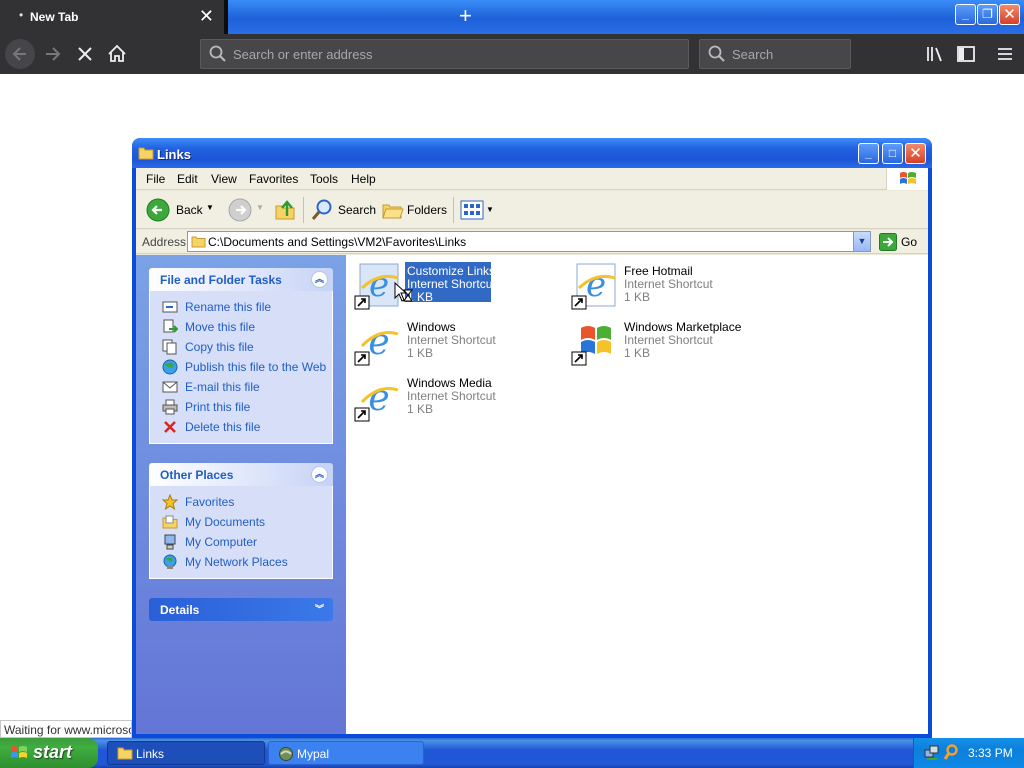 The image size is (1024, 768). Describe the element at coordinates (241, 307) in the screenshot. I see `task-rename-file: Rename this file` at that location.